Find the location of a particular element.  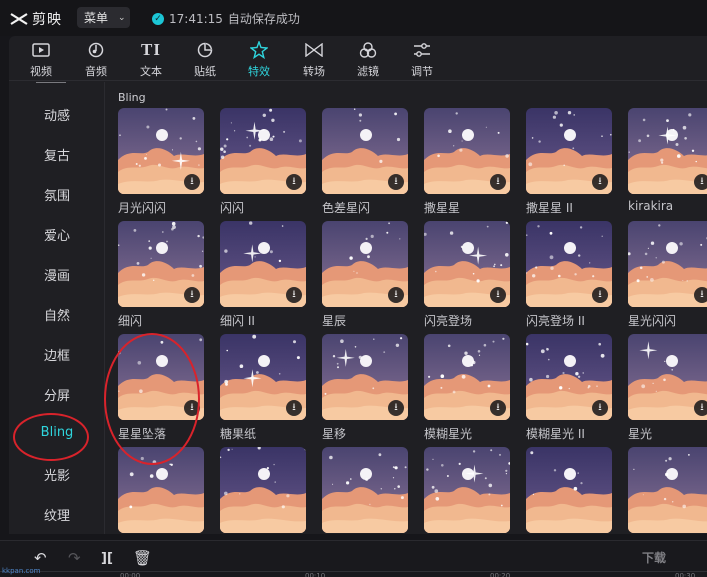

tab-text: TI 文本 is located at coordinates (151, 59).